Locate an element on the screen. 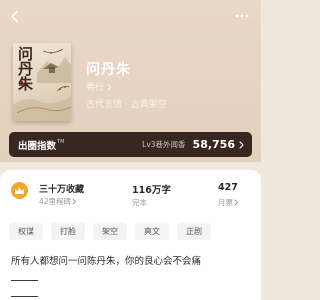 The image size is (320, 300). more-button is located at coordinates (242, 16).